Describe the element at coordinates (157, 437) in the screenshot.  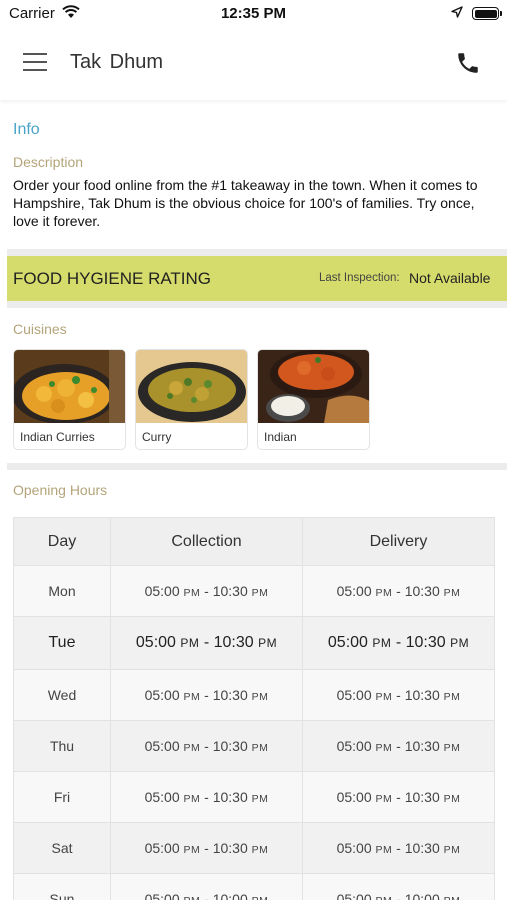
I see `cuisine-label: Curry` at that location.